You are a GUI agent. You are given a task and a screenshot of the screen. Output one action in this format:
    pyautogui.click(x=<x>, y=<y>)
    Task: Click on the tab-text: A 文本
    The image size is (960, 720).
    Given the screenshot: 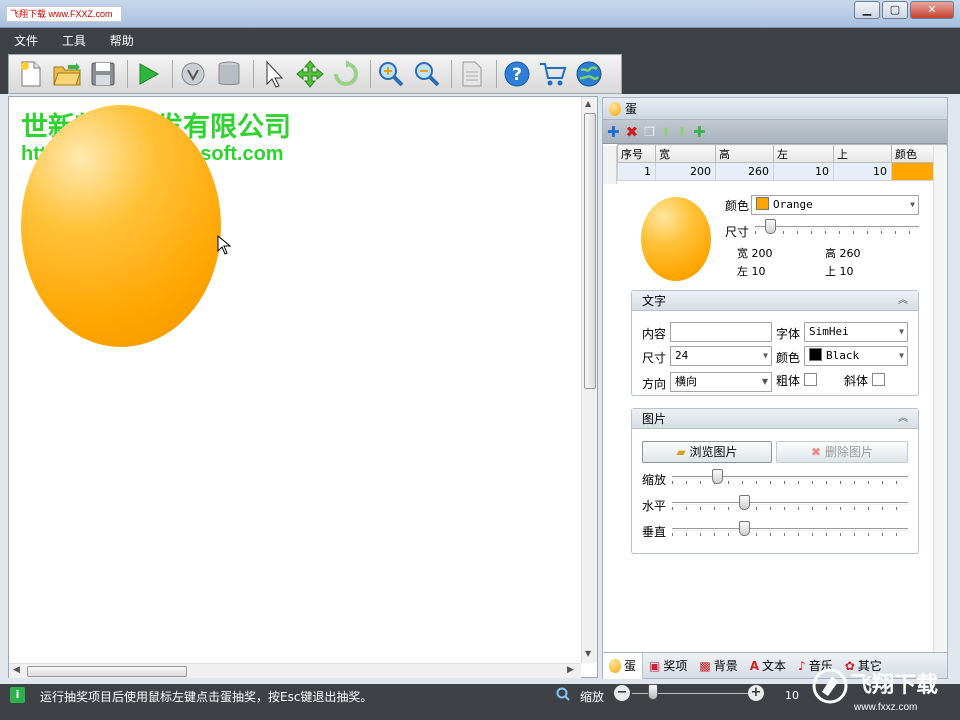 What is the action you would take?
    pyautogui.click(x=768, y=666)
    